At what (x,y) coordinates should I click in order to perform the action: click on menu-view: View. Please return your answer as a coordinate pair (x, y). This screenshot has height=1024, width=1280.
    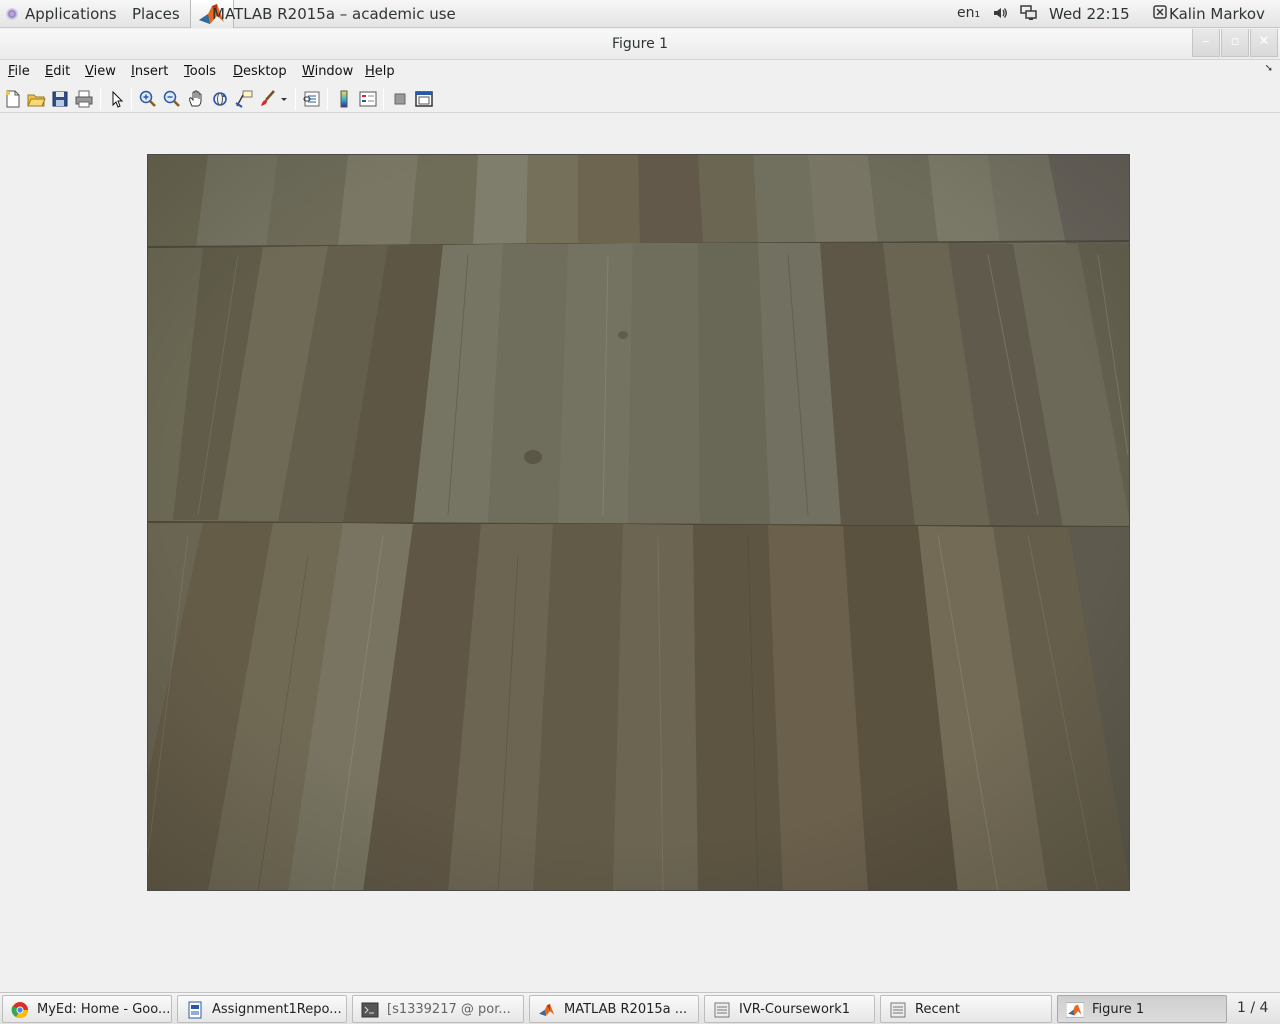
    Looking at the image, I should click on (100, 71).